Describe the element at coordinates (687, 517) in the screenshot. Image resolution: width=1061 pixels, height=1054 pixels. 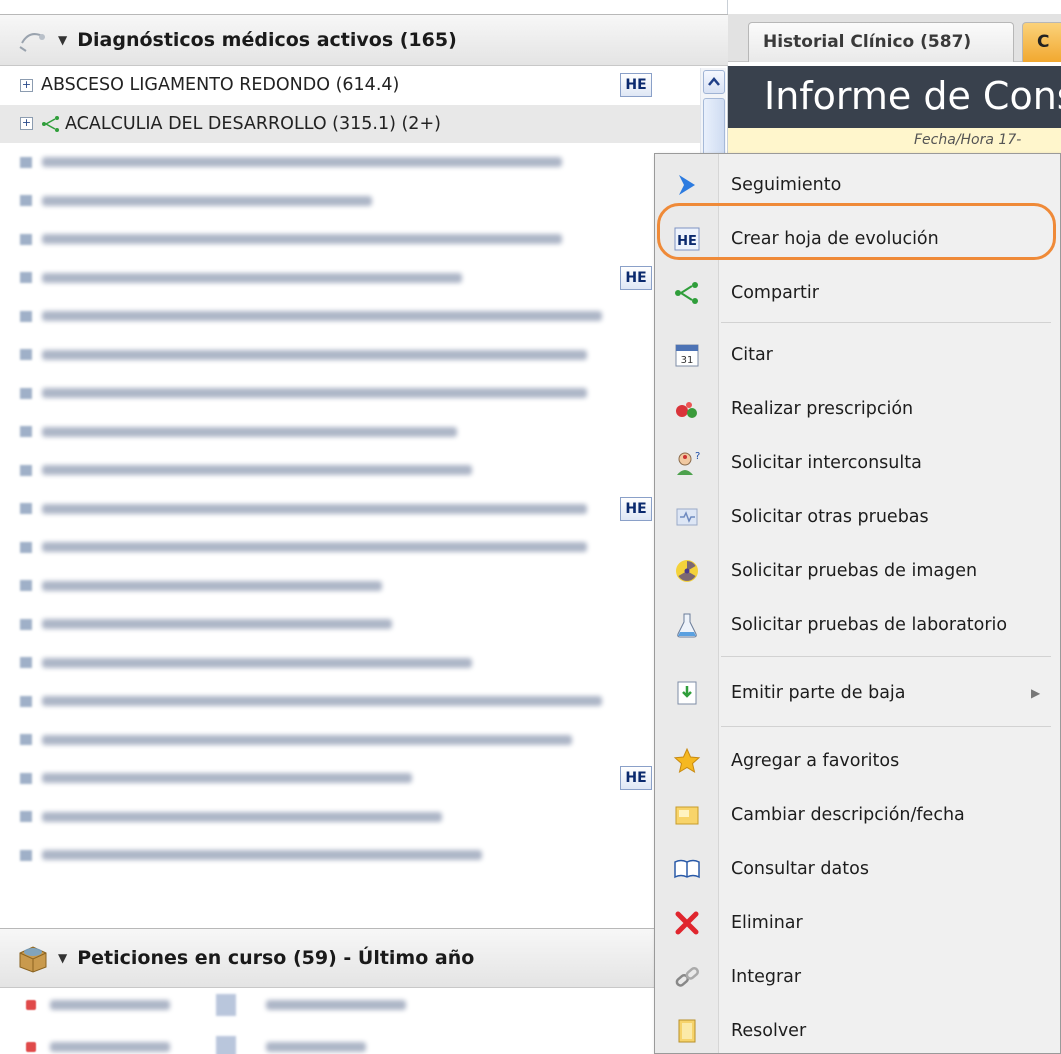
I see `tests-icon` at that location.